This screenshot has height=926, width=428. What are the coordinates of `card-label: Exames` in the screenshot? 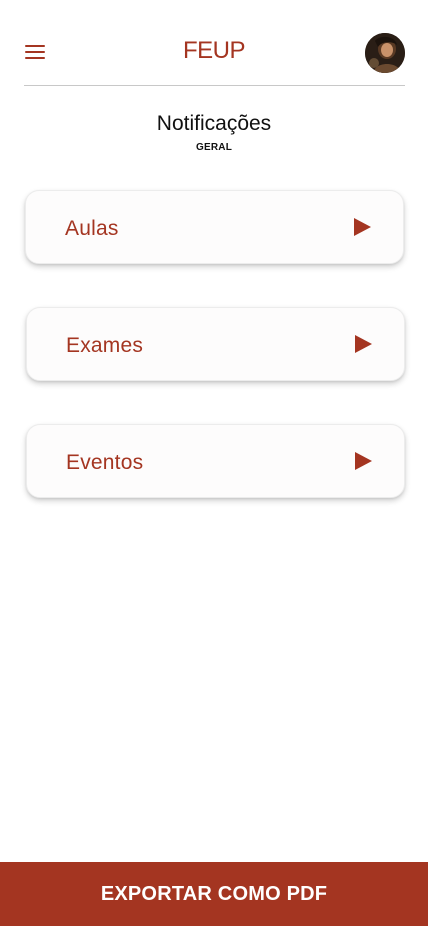 It's located at (105, 345).